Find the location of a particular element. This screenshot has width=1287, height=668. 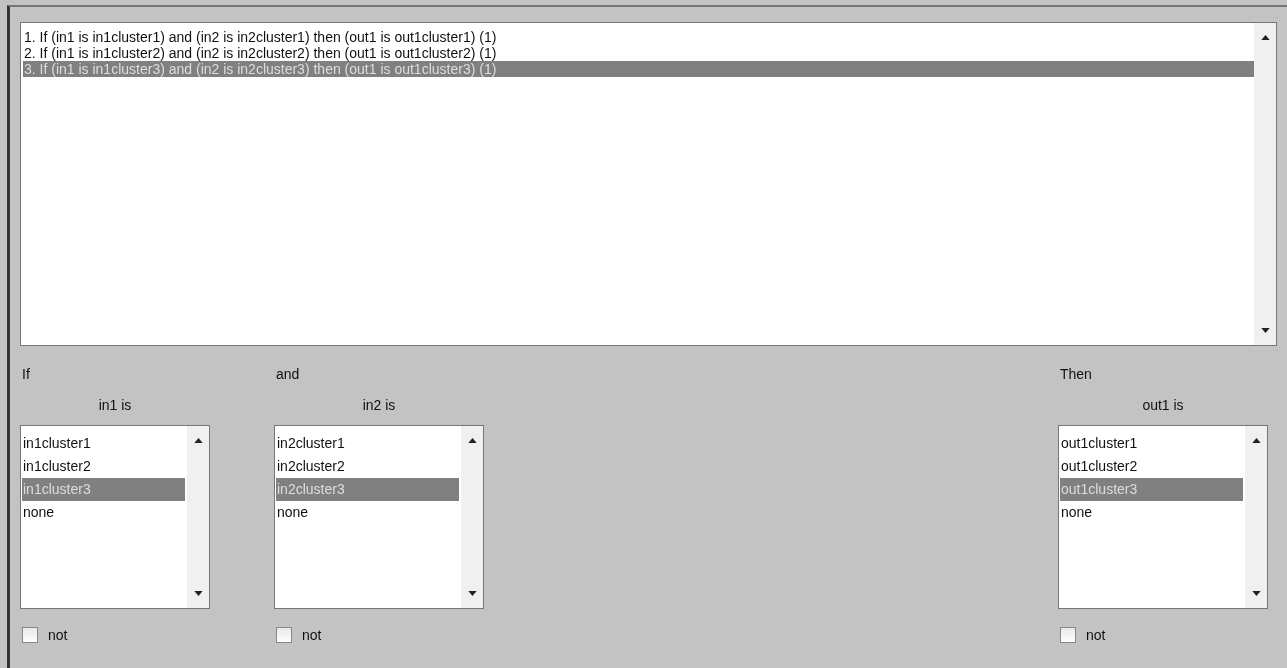

variable-label: out1 is is located at coordinates (1163, 406).